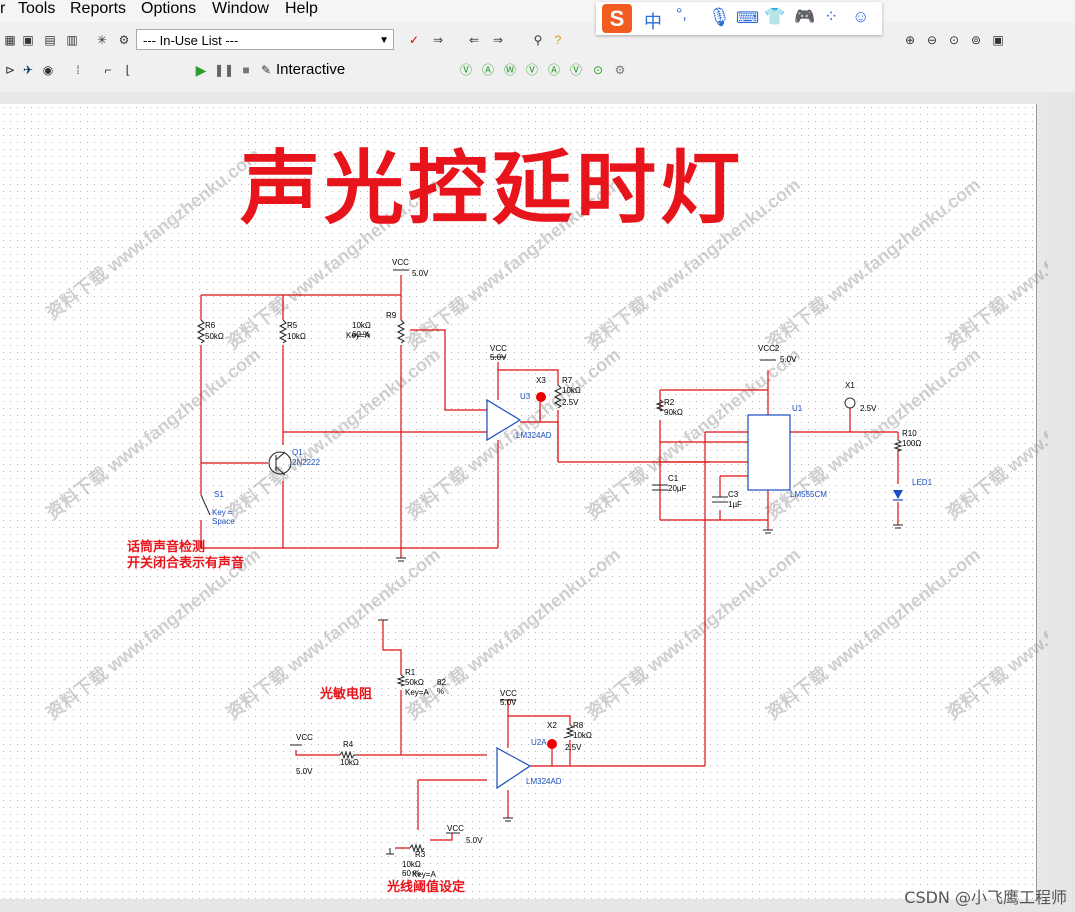  Describe the element at coordinates (417, 692) in the screenshot. I see `r1-key: Key=A` at that location.